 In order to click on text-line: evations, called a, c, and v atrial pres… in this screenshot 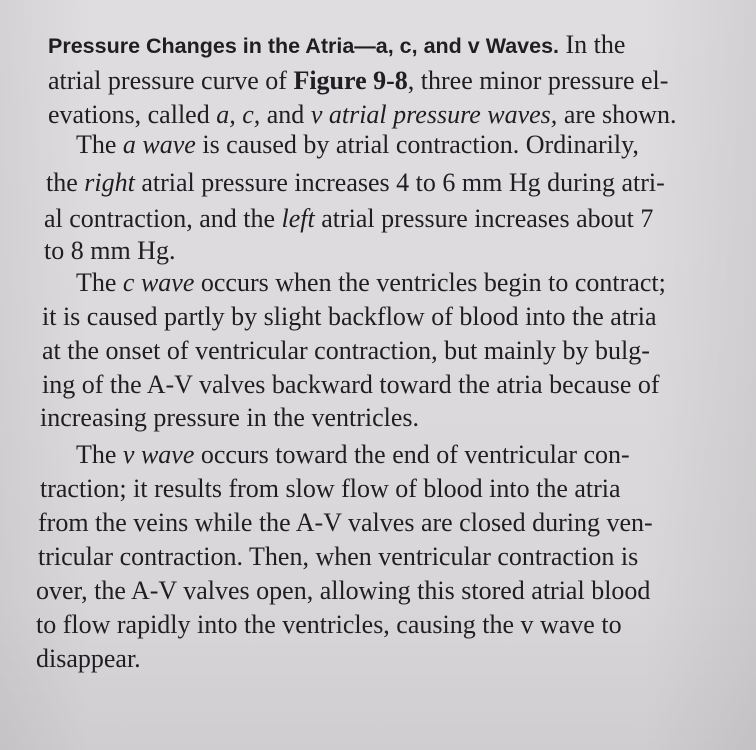, I will do `click(362, 115)`.